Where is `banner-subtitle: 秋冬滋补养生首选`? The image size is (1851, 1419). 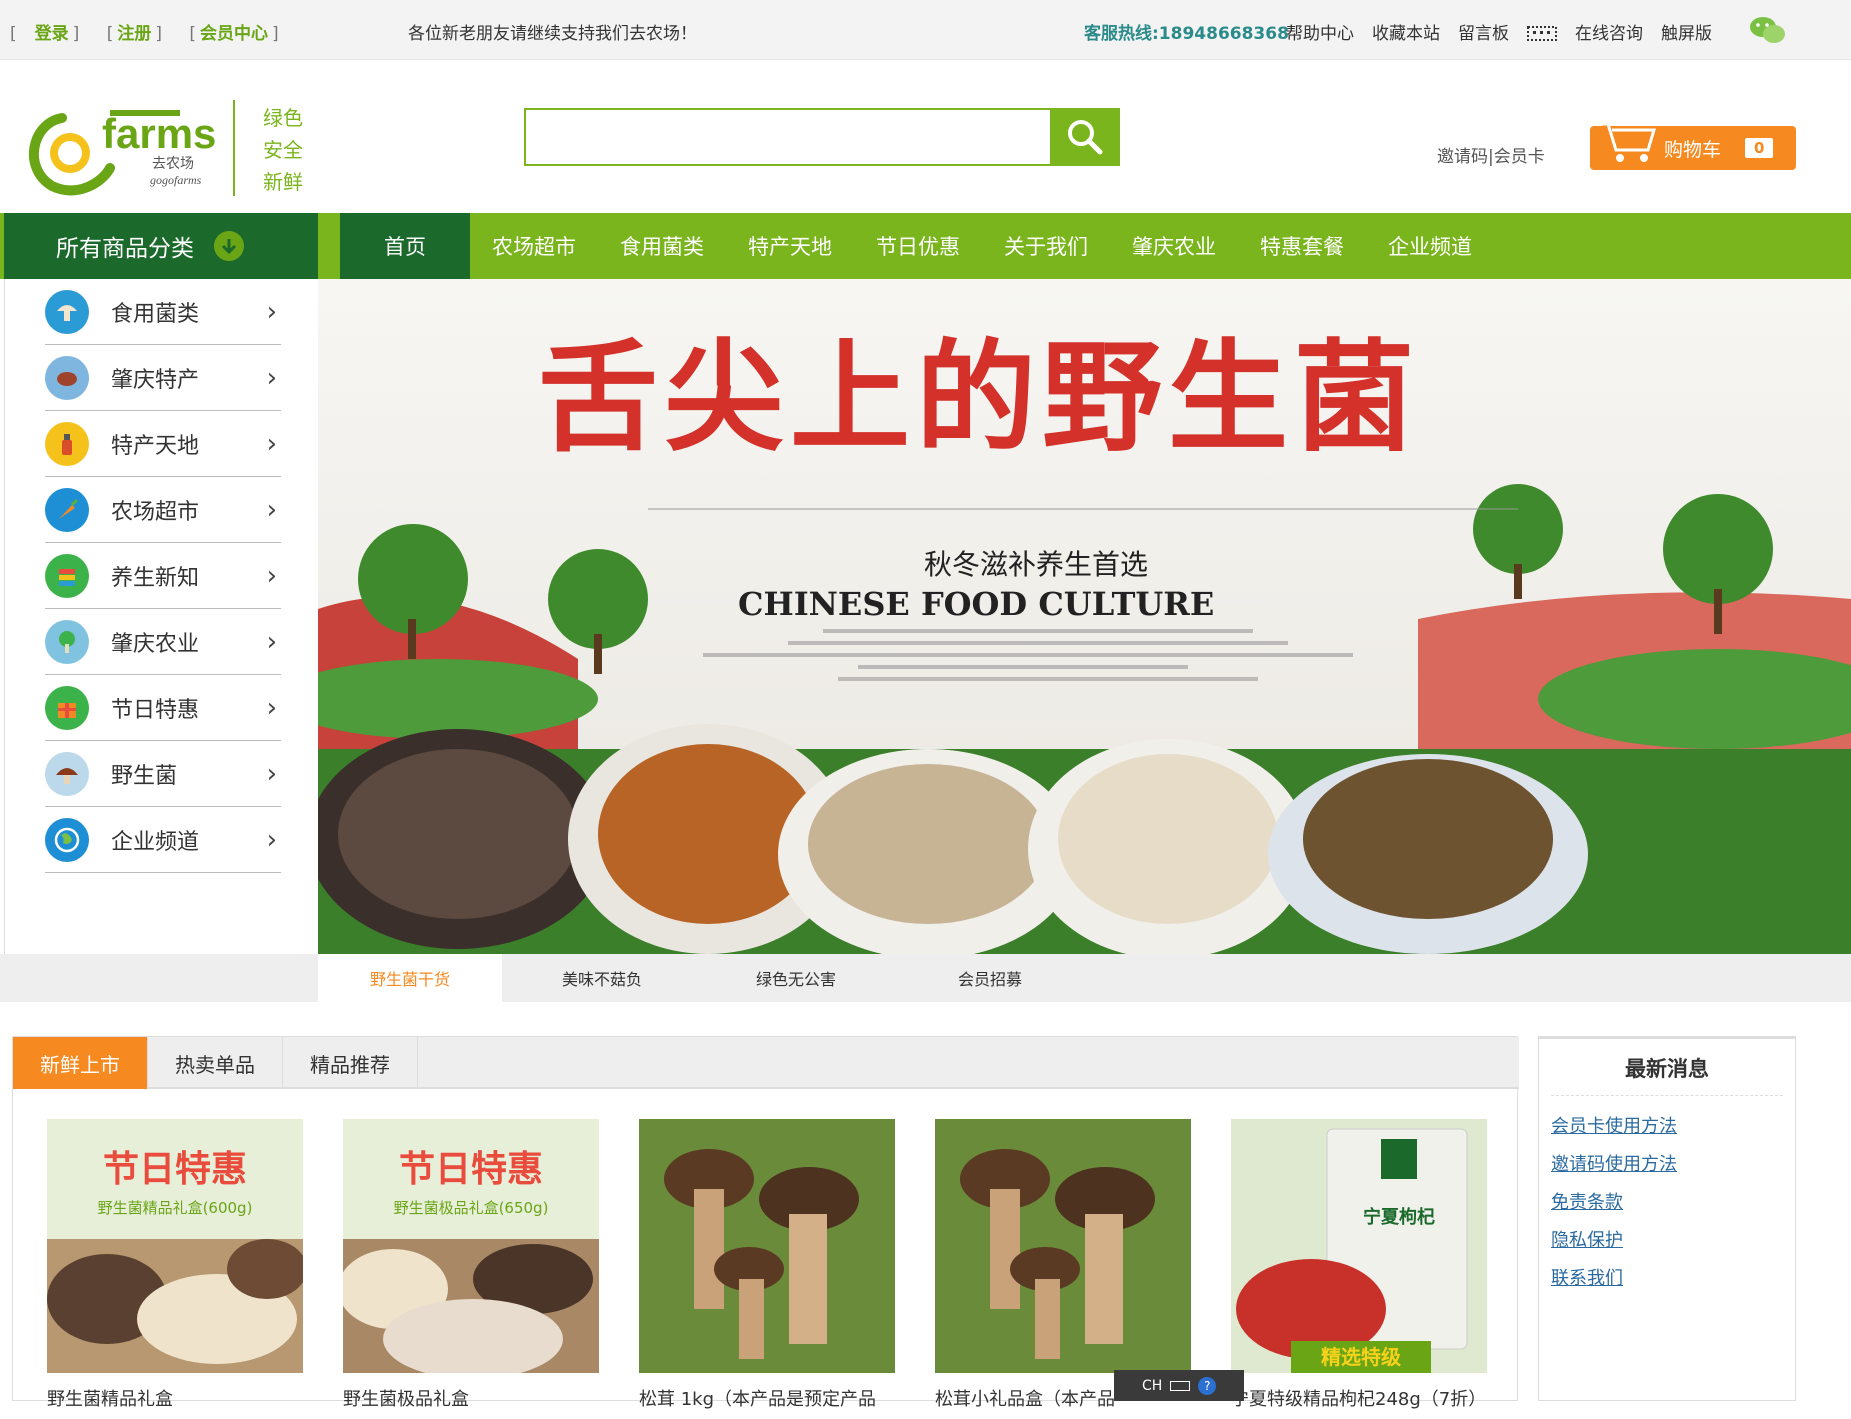 banner-subtitle: 秋冬滋补养生首选 is located at coordinates (1036, 564).